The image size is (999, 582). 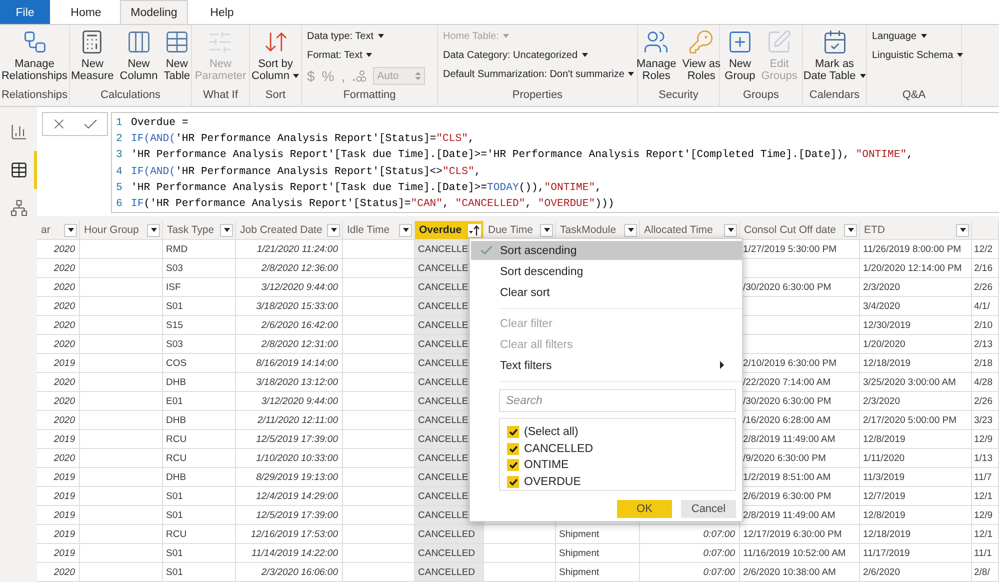 What do you see at coordinates (58, 230) in the screenshot?
I see `column-header: ar` at bounding box center [58, 230].